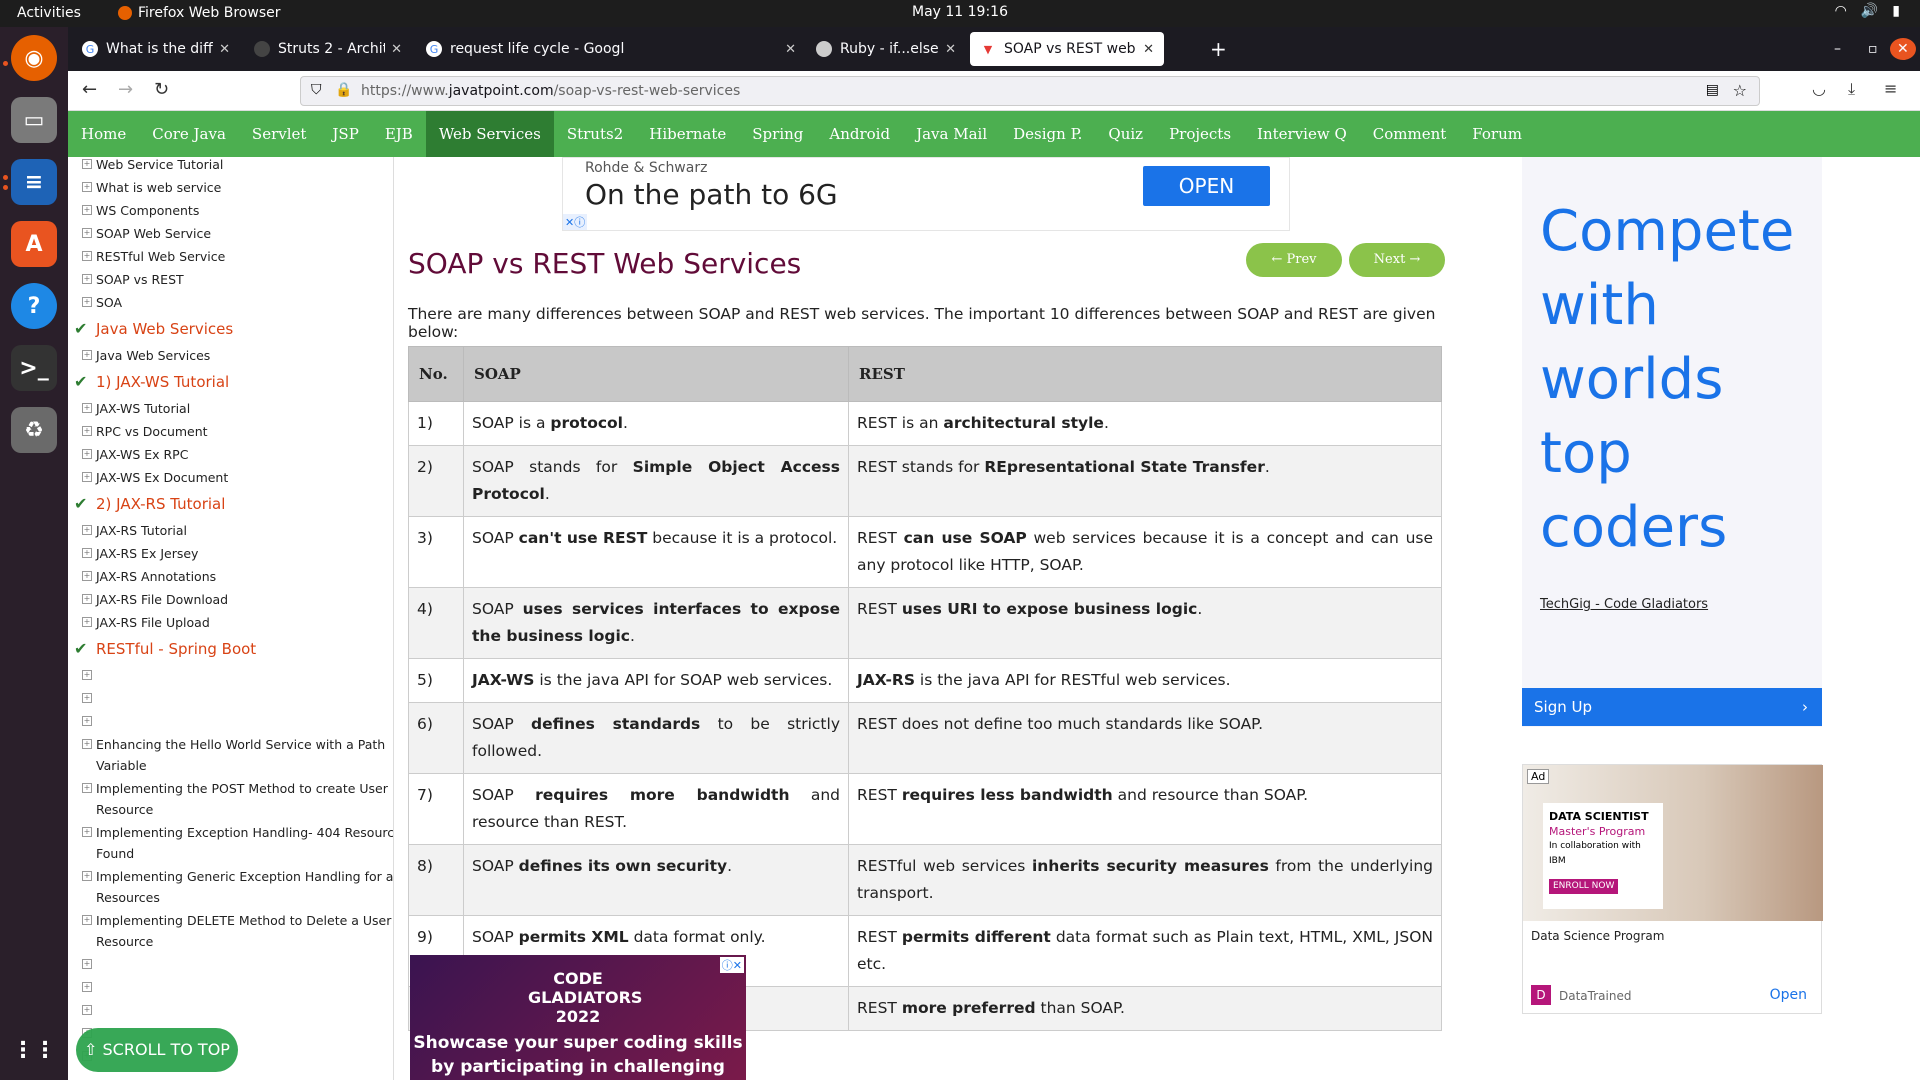  What do you see at coordinates (1206, 186) in the screenshot?
I see `ad-open-button: OPEN` at bounding box center [1206, 186].